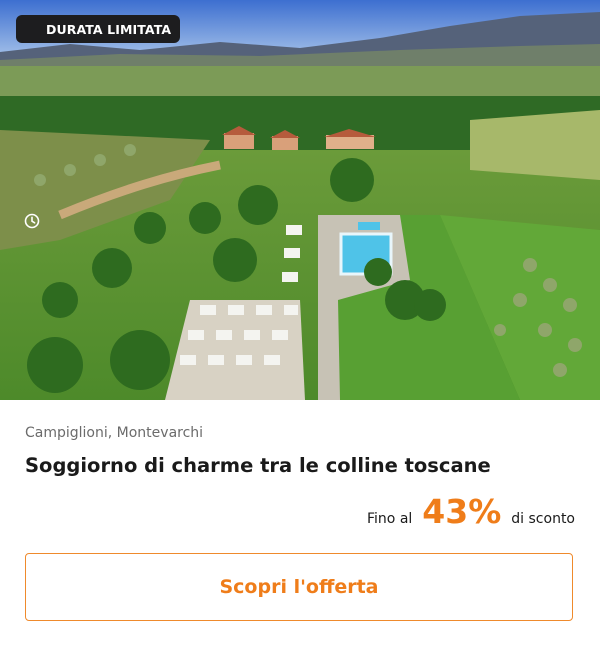  I want to click on location-text: Campiglioni, Montevarchi, so click(114, 433).